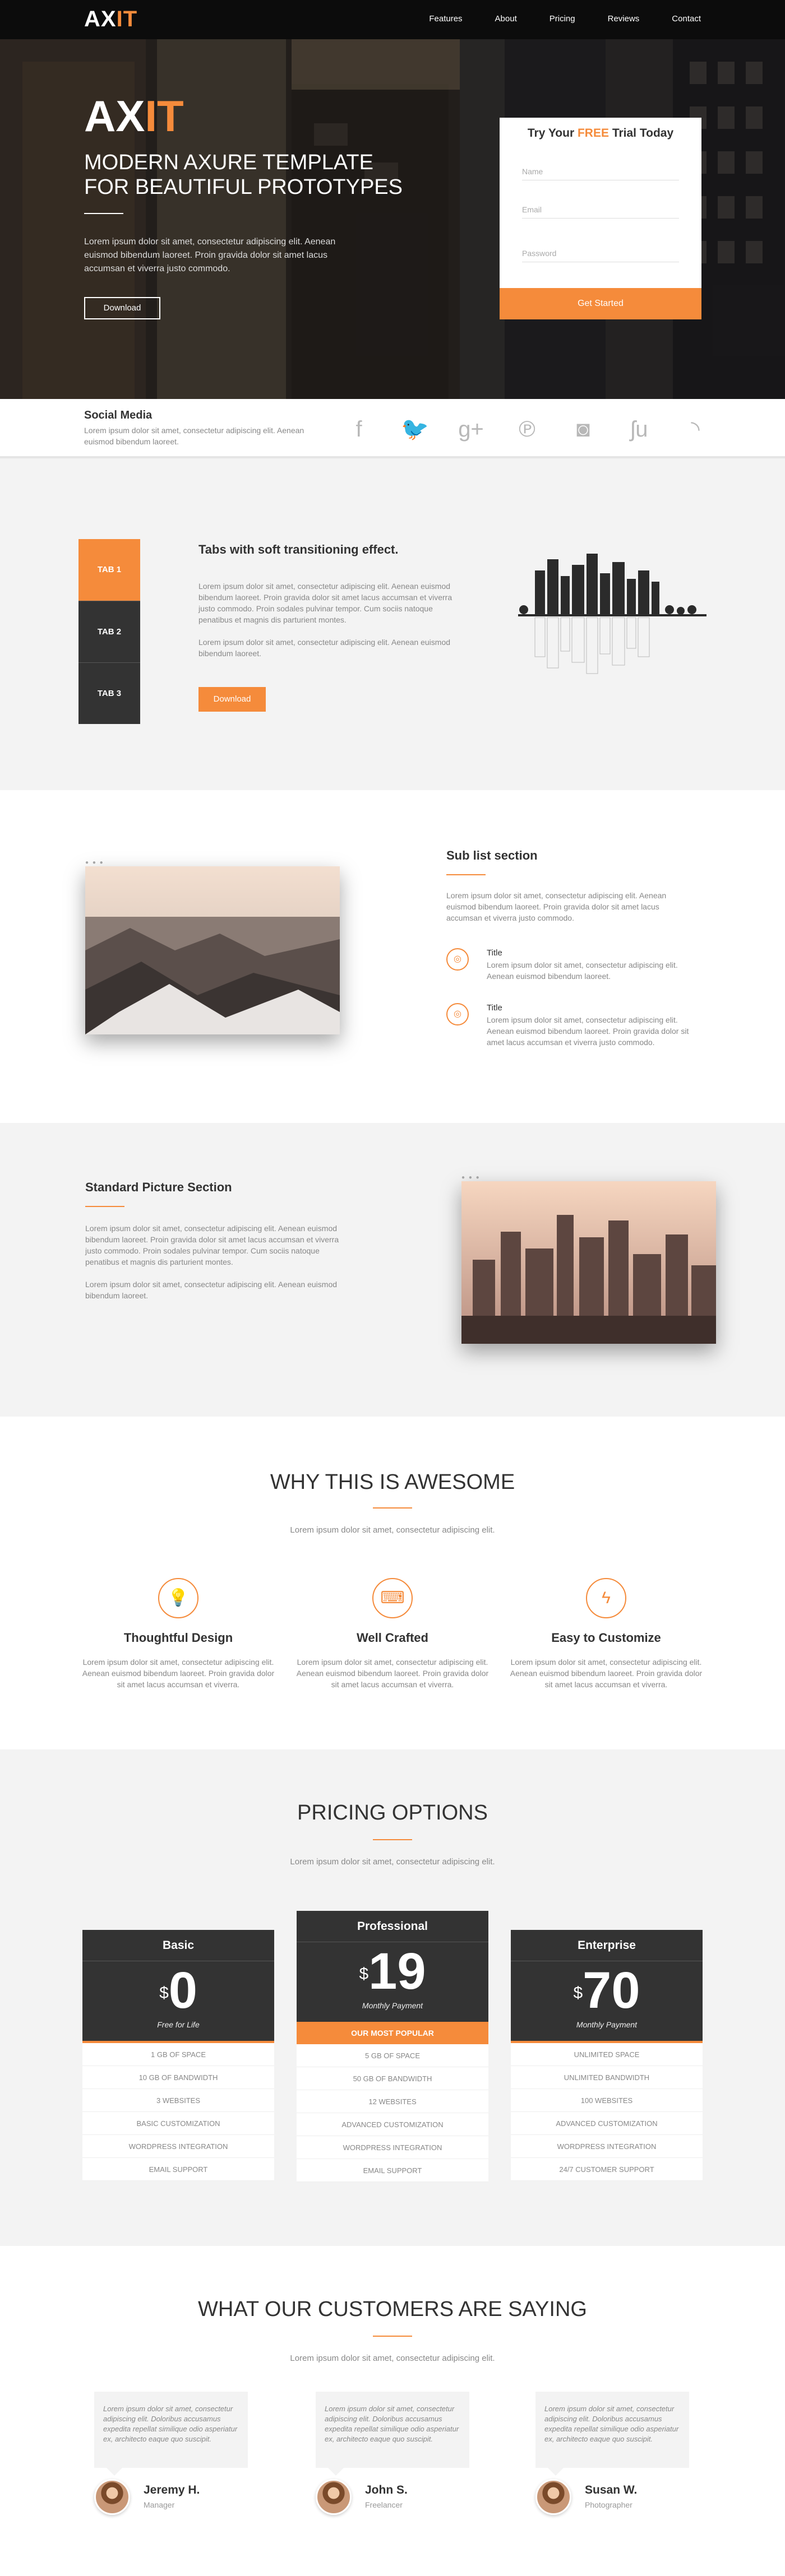  I want to click on trial-title-part1: Try Your, so click(551, 133).